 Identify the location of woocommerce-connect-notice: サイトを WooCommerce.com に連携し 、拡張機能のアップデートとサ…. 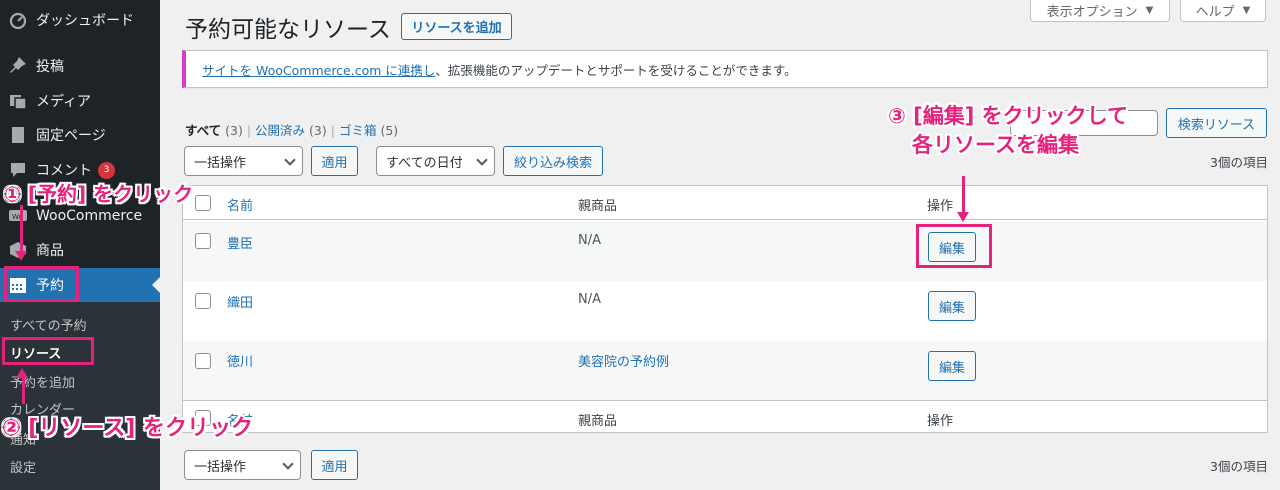
(725, 69).